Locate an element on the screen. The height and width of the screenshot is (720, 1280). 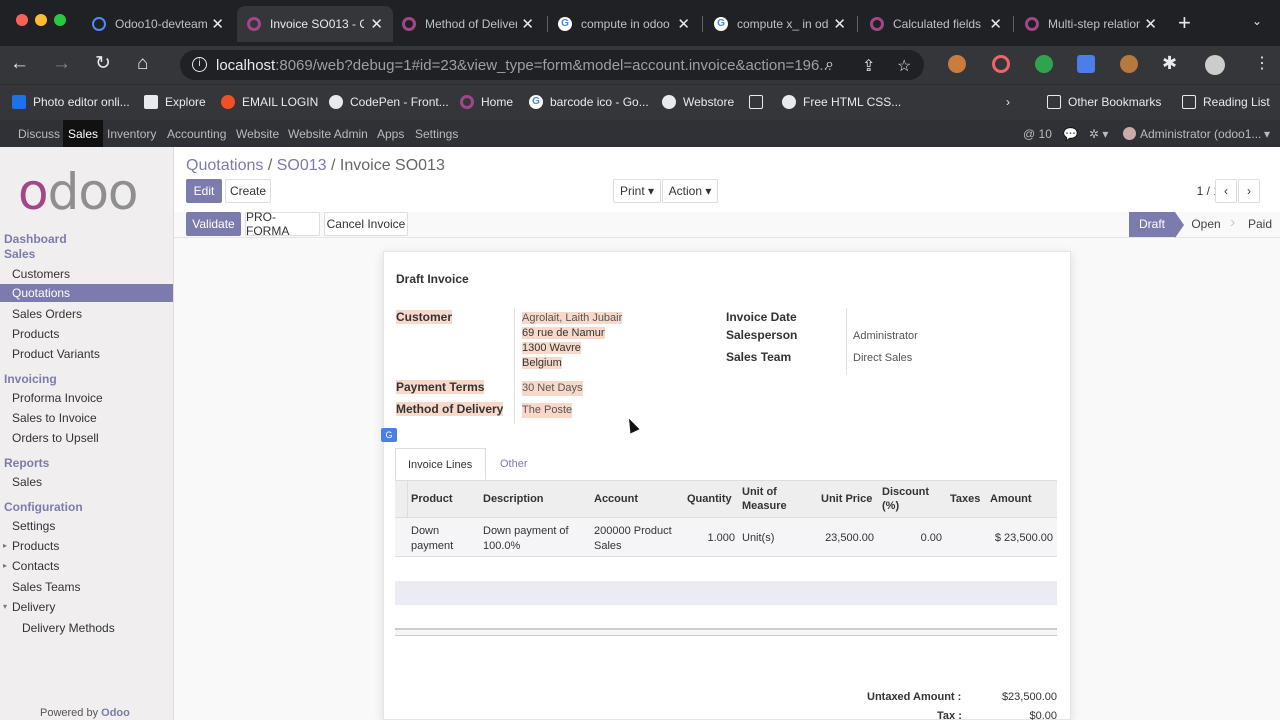
bookmark-item: Webstore is located at coordinates (698, 102).